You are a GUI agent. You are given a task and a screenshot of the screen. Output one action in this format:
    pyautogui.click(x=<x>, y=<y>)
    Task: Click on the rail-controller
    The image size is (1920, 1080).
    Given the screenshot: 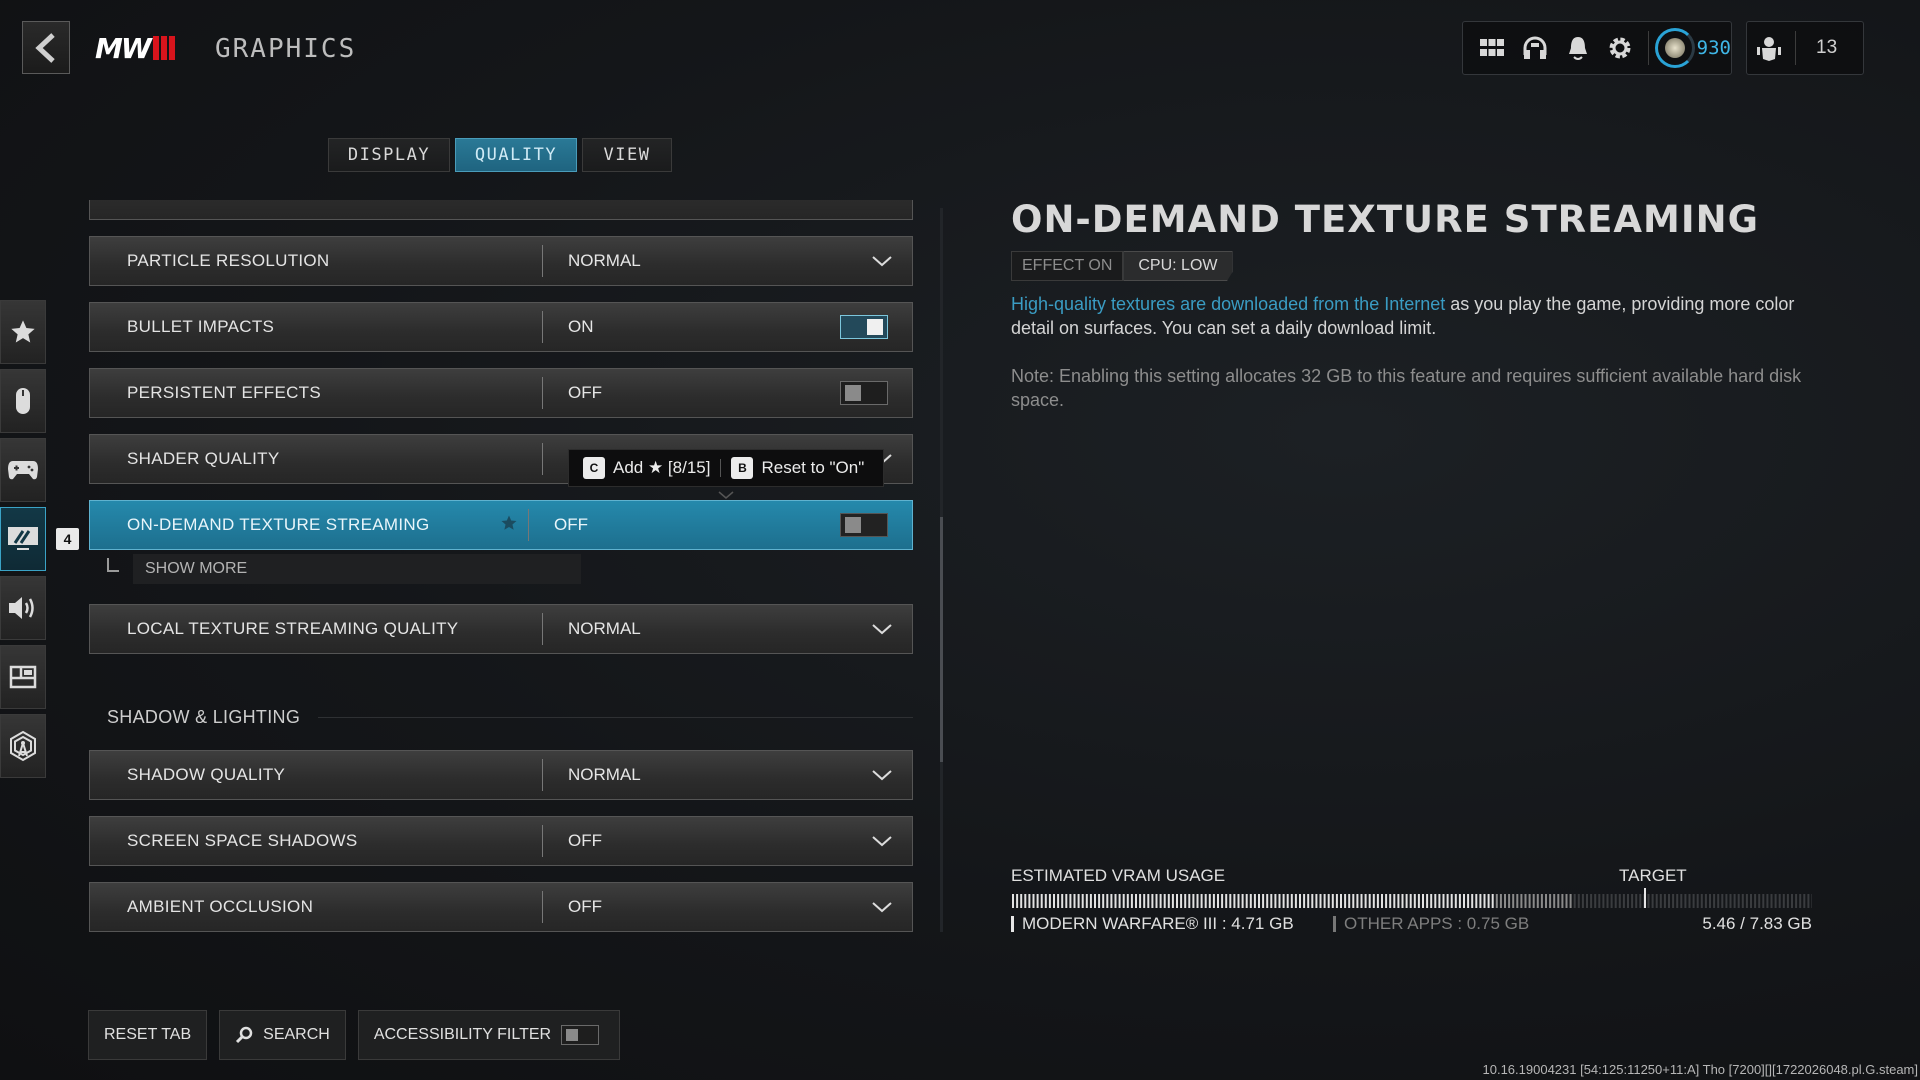 What is the action you would take?
    pyautogui.click(x=23, y=470)
    